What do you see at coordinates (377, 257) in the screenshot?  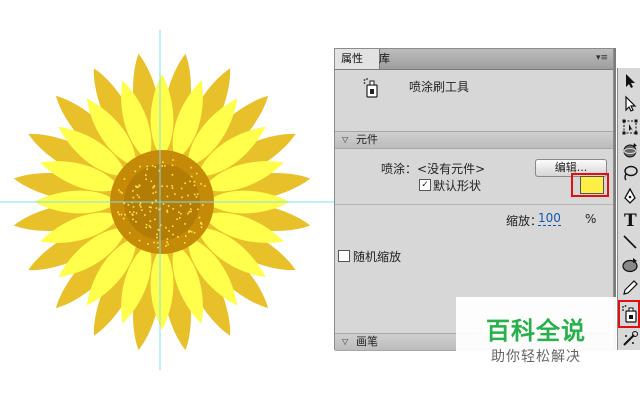 I see `random-scale-label: 随机缩放` at bounding box center [377, 257].